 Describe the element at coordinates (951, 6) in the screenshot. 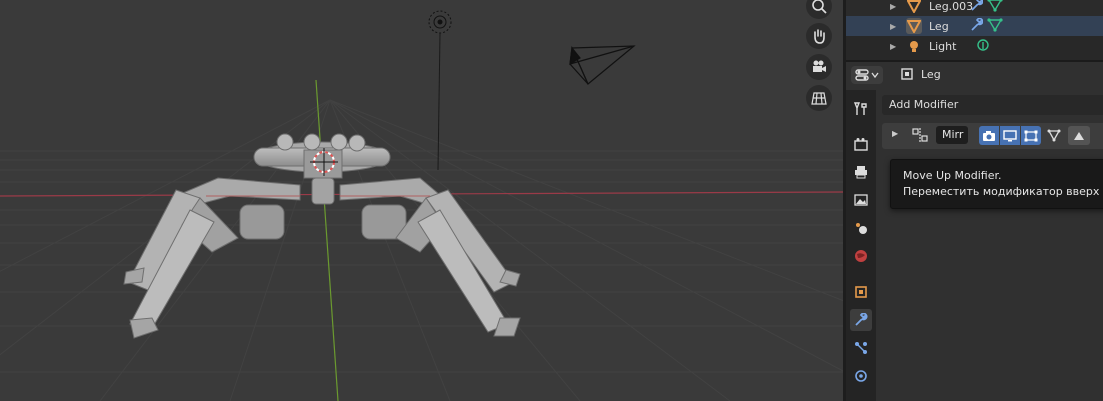

I see `outliner-item-label: Leg.003` at that location.